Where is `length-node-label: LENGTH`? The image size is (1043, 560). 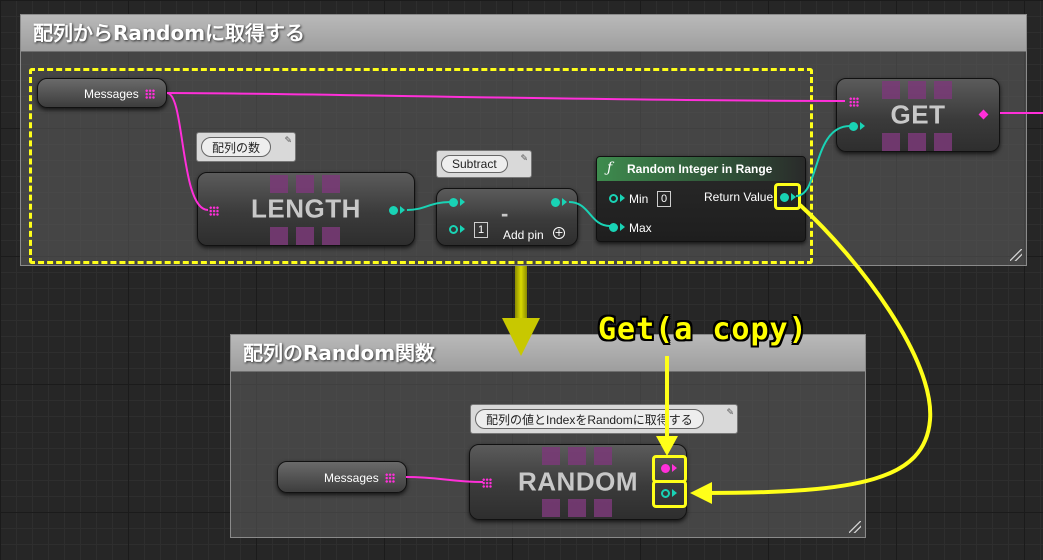 length-node-label: LENGTH is located at coordinates (306, 208).